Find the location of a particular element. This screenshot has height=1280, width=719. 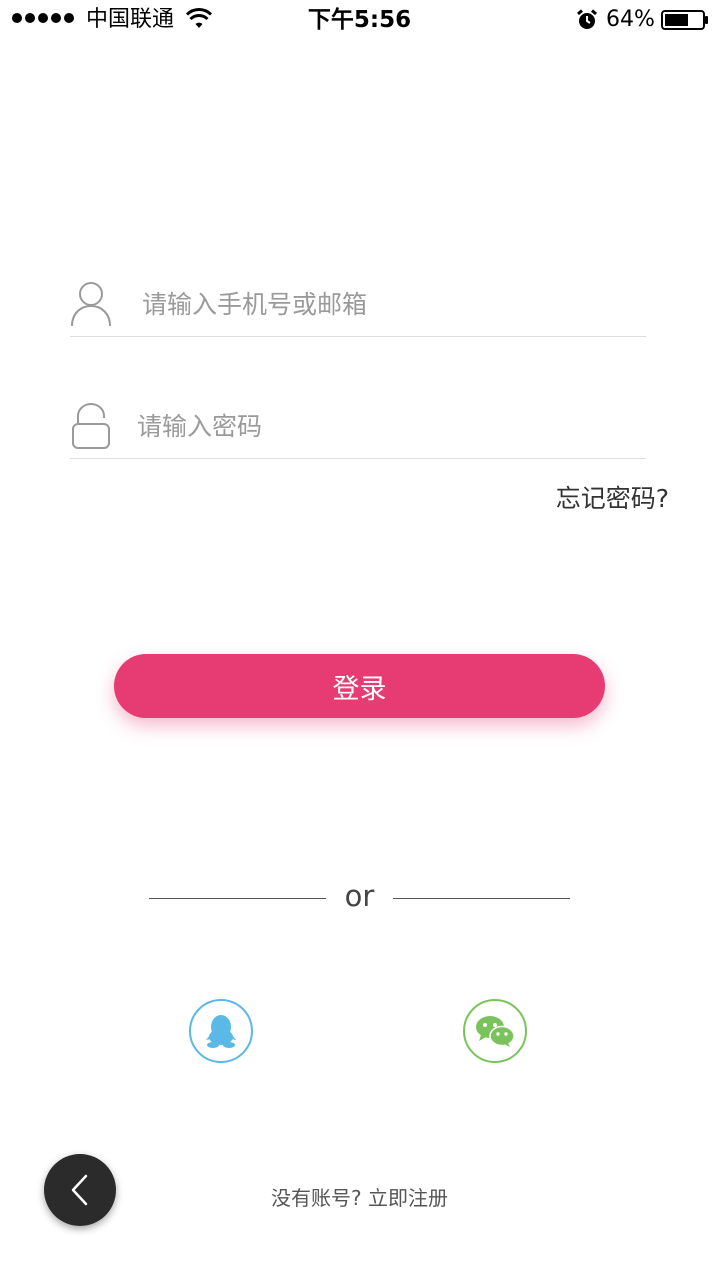

status-bar: 中国联通 下午5:56 64% is located at coordinates (359, 20).